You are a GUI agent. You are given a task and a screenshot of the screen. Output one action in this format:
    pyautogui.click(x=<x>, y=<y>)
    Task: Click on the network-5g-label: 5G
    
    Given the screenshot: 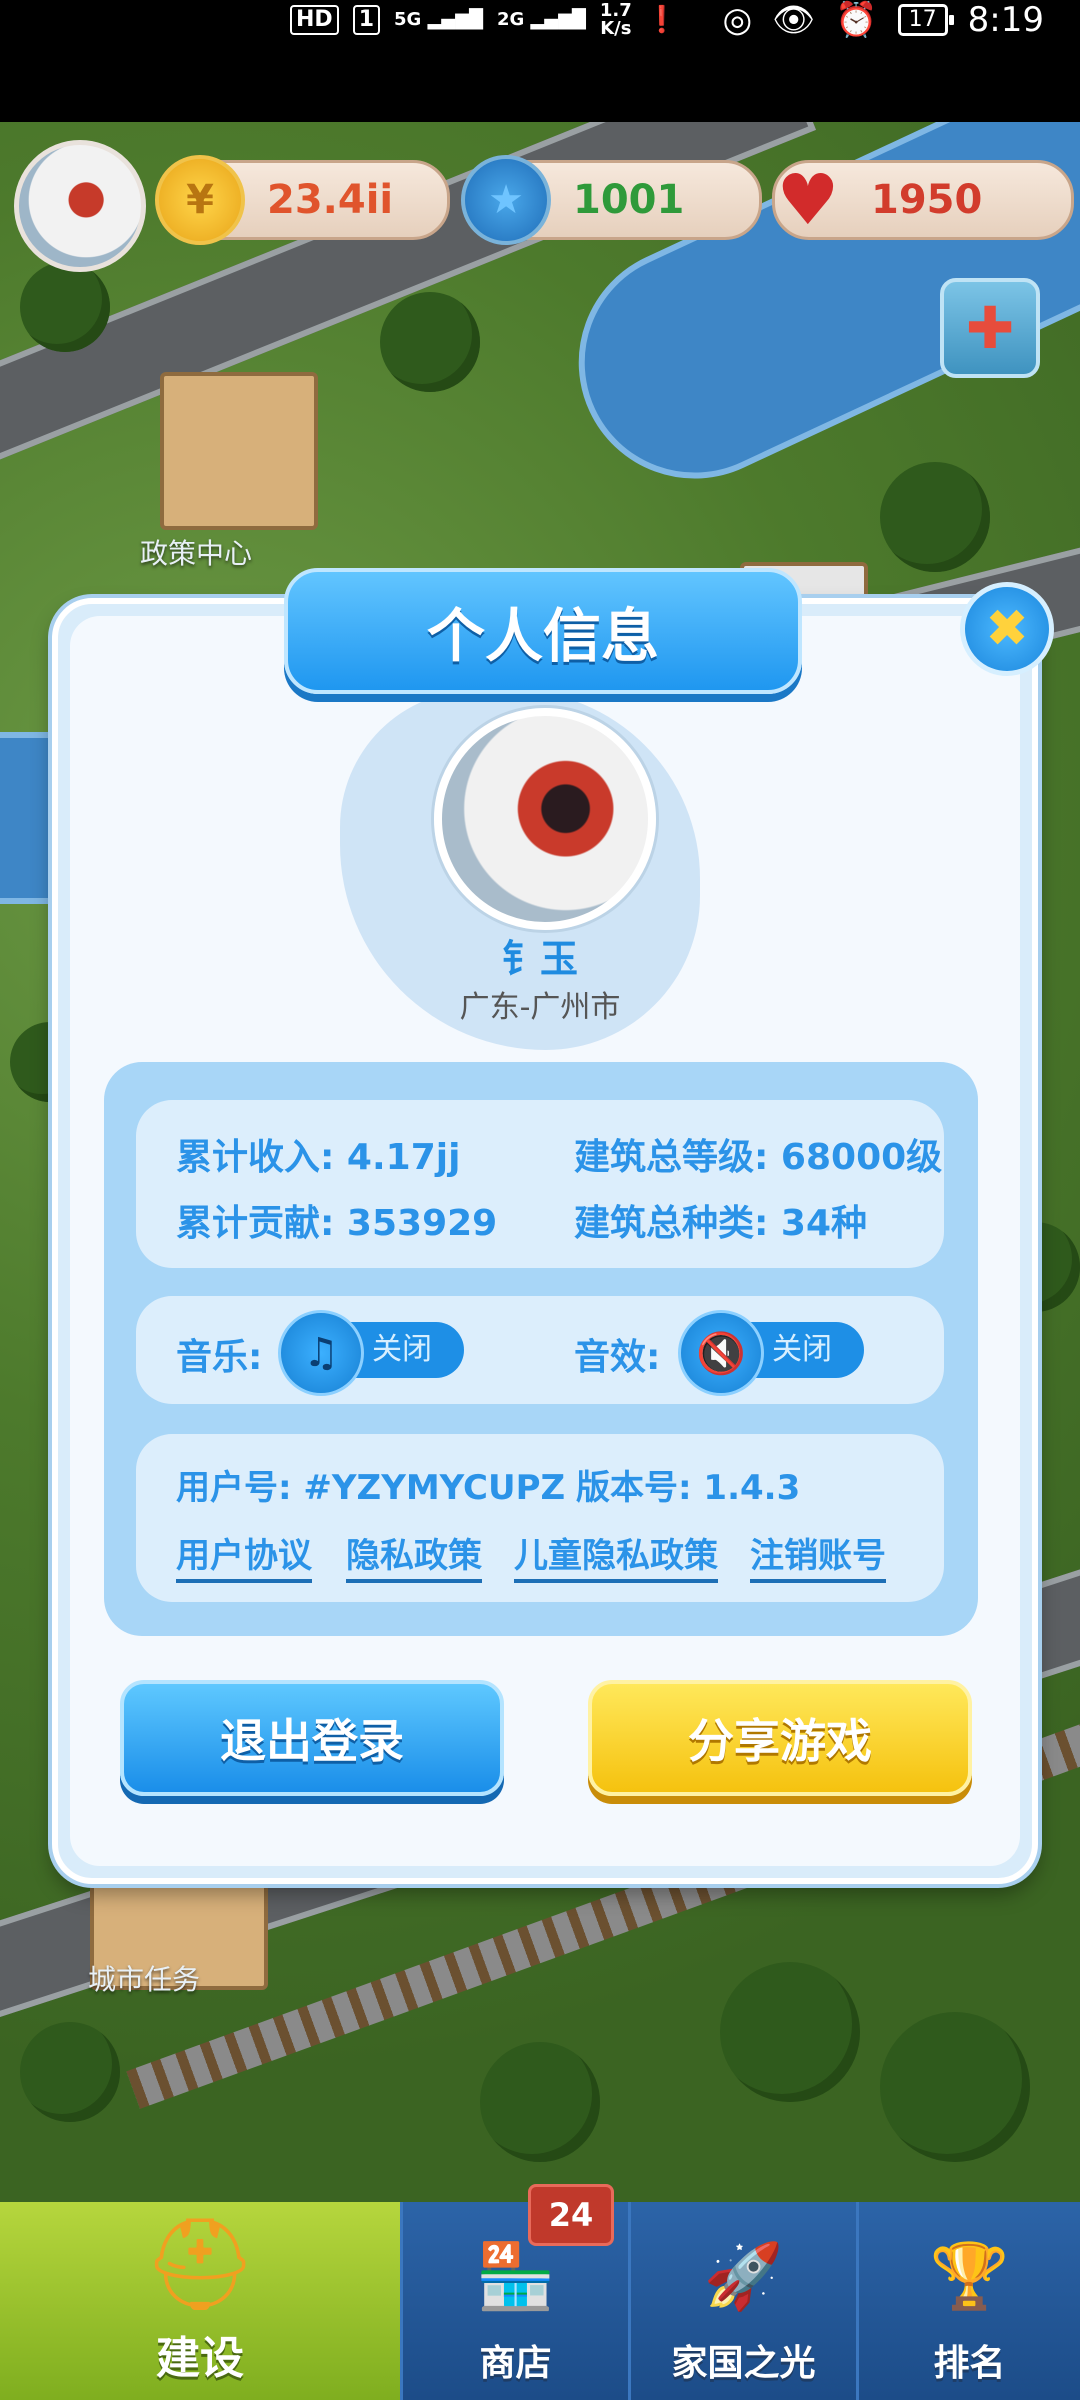 What is the action you would take?
    pyautogui.click(x=408, y=19)
    